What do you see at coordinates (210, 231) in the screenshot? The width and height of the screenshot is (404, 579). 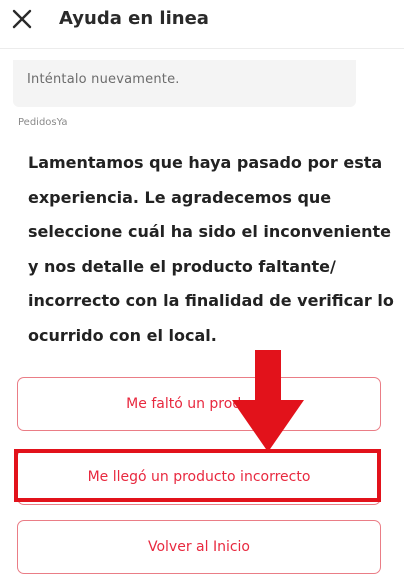 I see `message-line: seleccione cuál ha sido el inconveniente` at bounding box center [210, 231].